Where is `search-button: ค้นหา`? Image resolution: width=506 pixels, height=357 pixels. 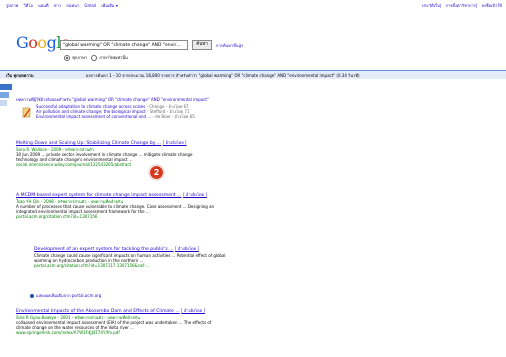 search-button: ค้นหา is located at coordinates (202, 45).